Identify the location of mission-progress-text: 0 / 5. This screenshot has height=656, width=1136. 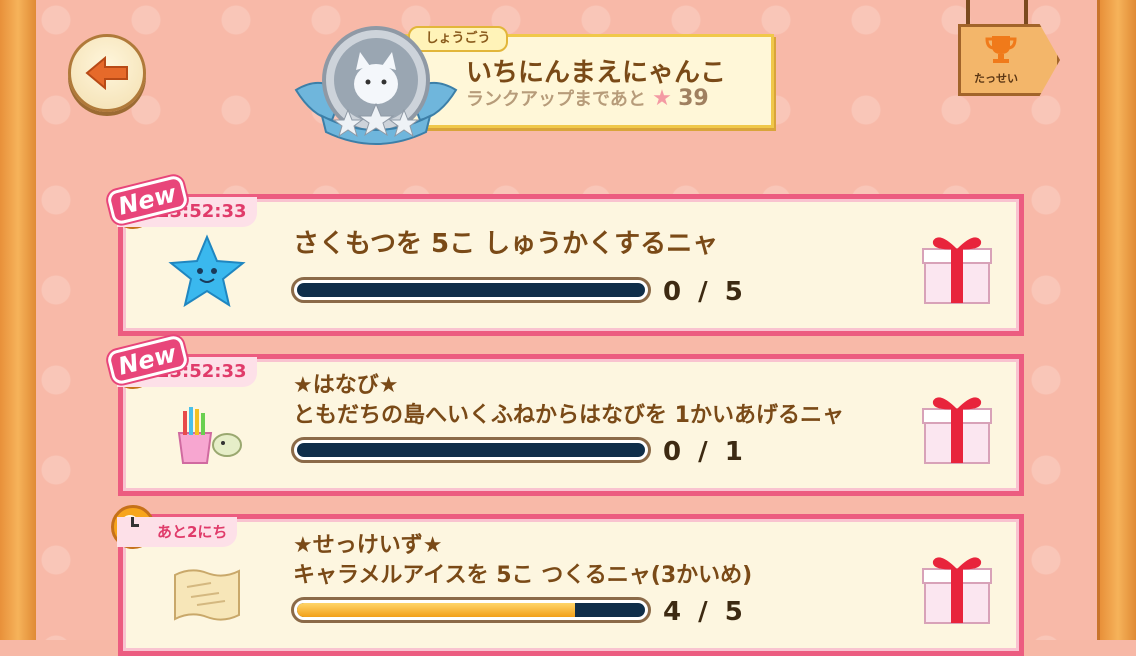
(705, 292).